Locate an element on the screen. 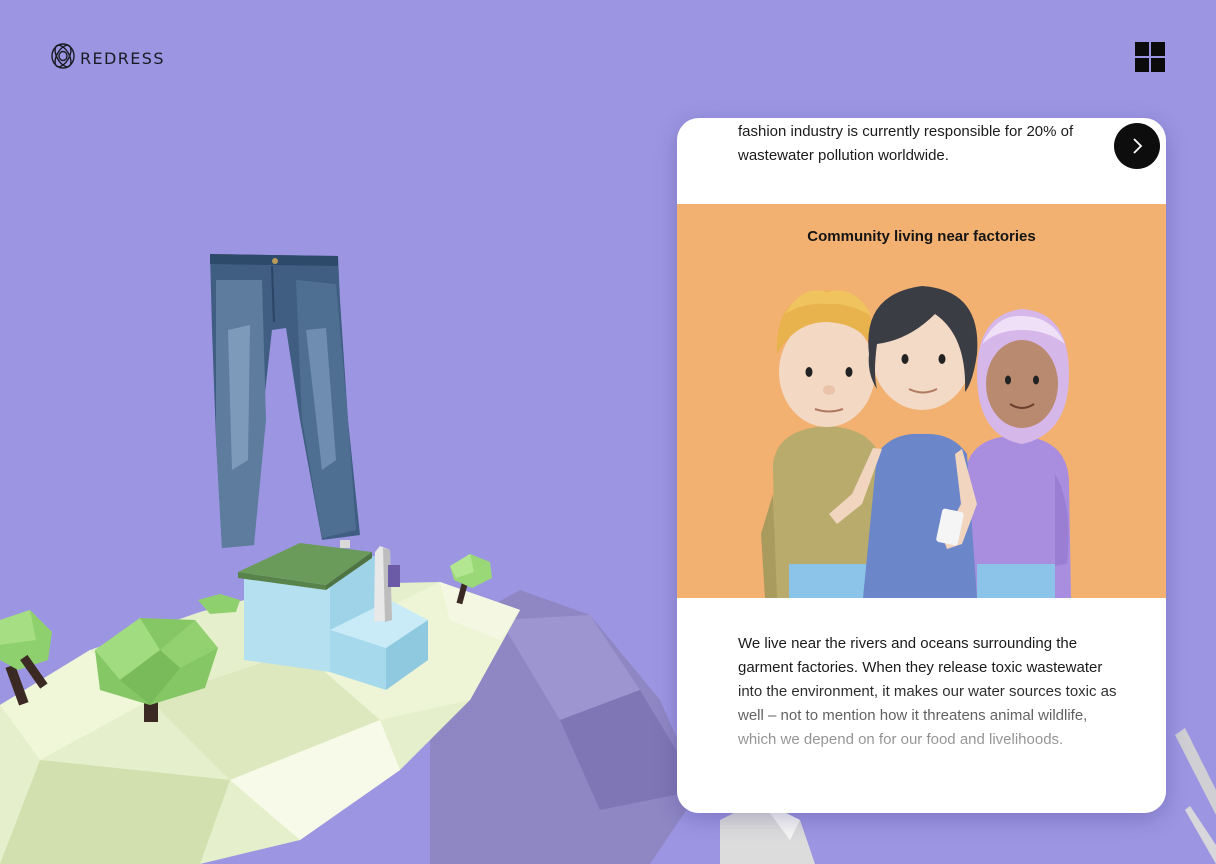  grid-menu-button is located at coordinates (1151, 58).